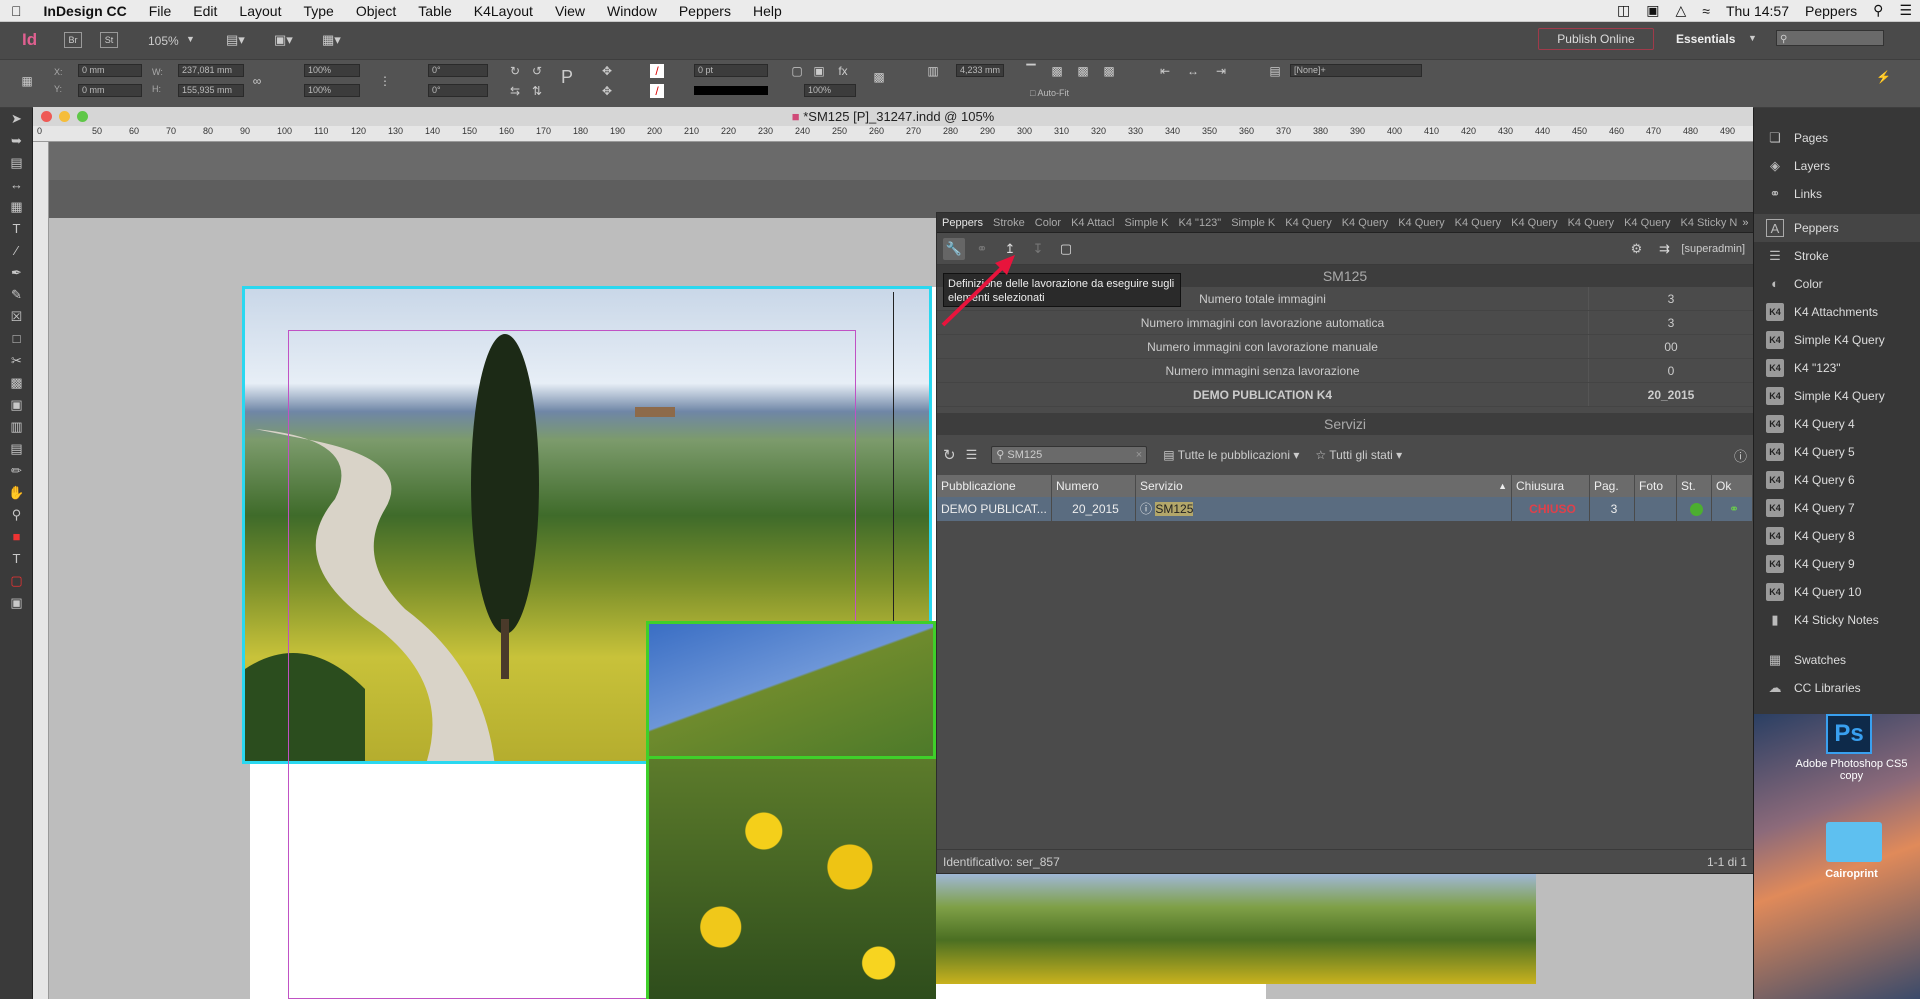  I want to click on scale-x-field: 100%, so click(332, 70).